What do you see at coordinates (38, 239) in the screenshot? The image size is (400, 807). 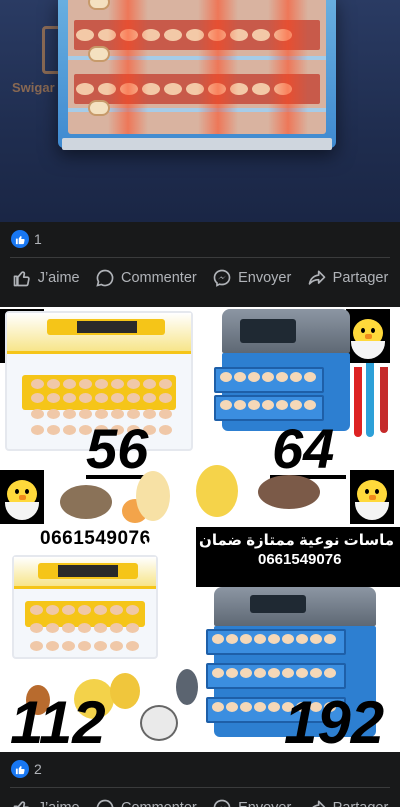 I see `reaction-count: 1` at bounding box center [38, 239].